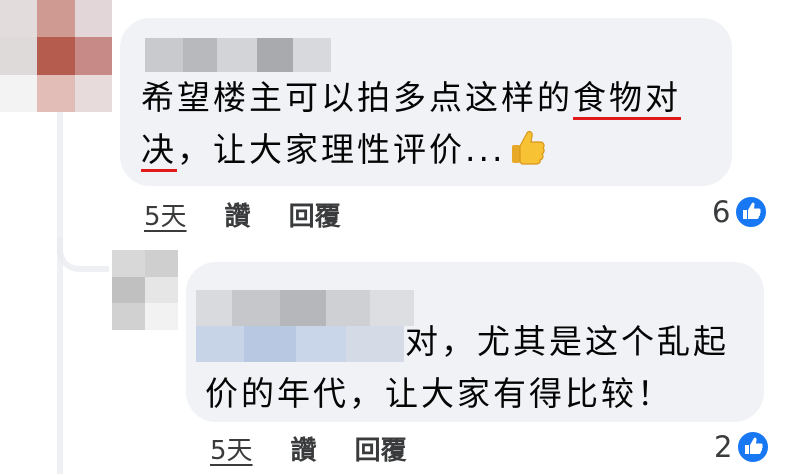 The height and width of the screenshot is (474, 800). What do you see at coordinates (261, 214) in the screenshot?
I see `comment-actions: 5天 讚 回覆` at bounding box center [261, 214].